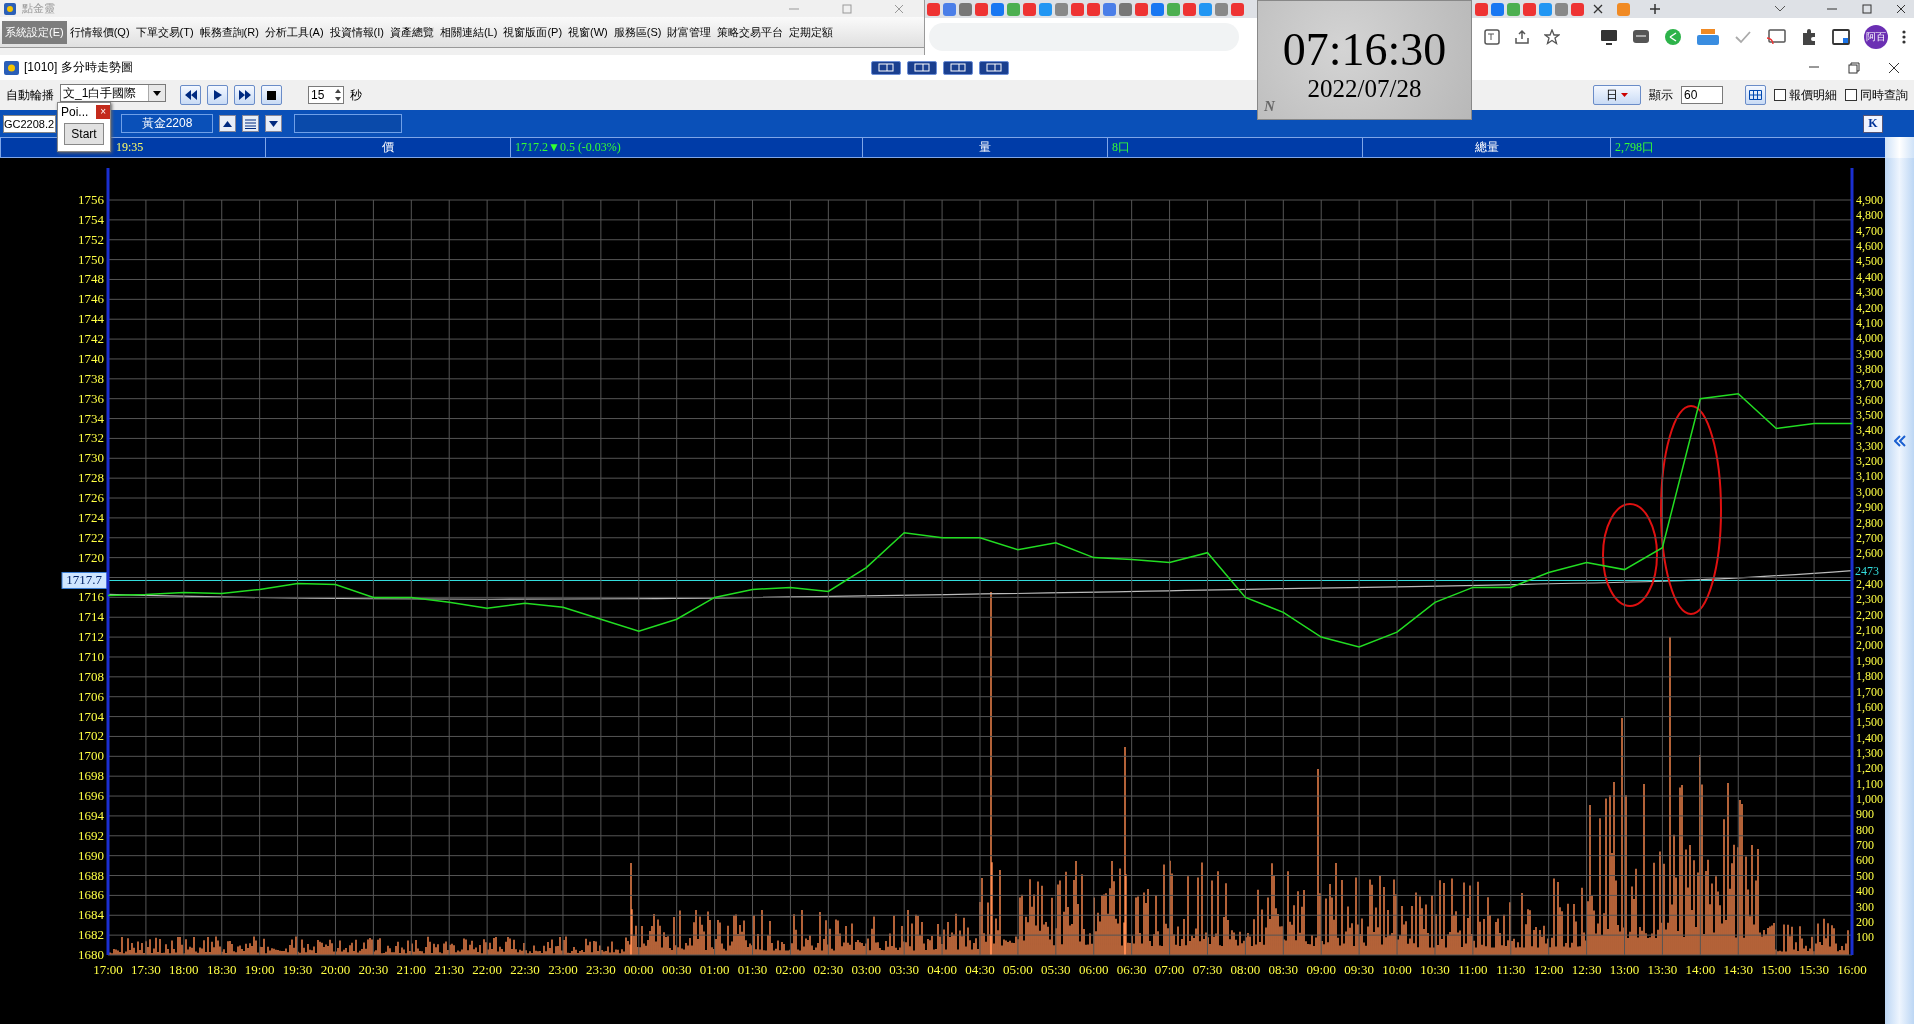  Describe the element at coordinates (273, 123) in the screenshot. I see `down-button` at that location.